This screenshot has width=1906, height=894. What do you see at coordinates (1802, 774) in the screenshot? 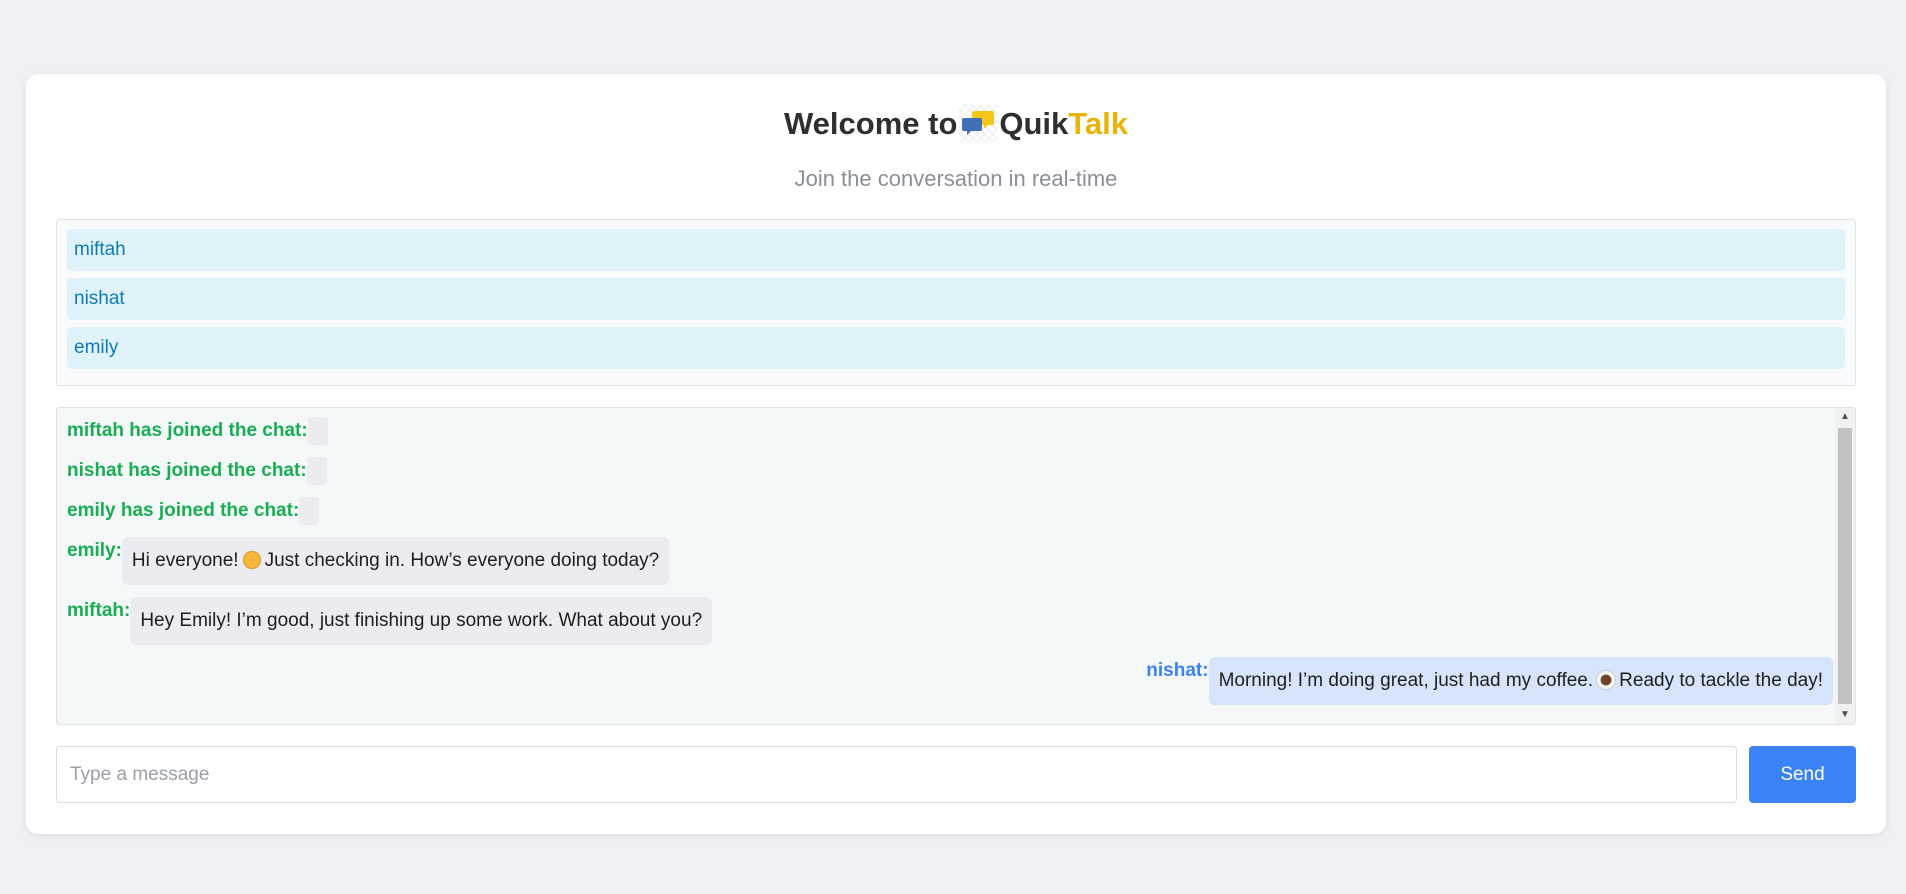
I see `send-button: Send` at bounding box center [1802, 774].